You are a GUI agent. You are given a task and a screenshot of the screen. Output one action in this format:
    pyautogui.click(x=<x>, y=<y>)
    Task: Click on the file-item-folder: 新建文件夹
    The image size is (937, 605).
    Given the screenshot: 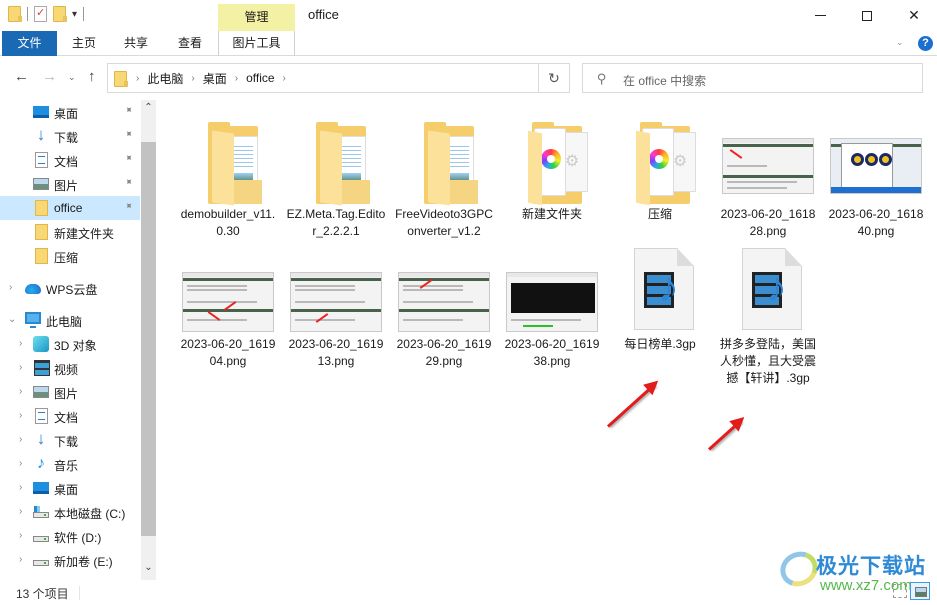 What is the action you would take?
    pyautogui.click(x=552, y=166)
    